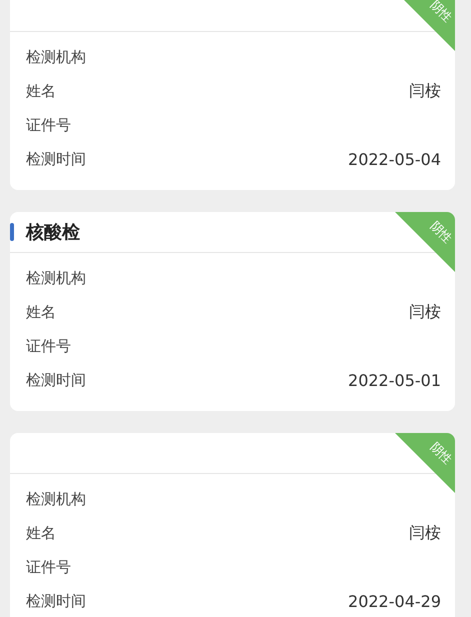  What do you see at coordinates (12, 232) in the screenshot?
I see `accent-bar` at bounding box center [12, 232].